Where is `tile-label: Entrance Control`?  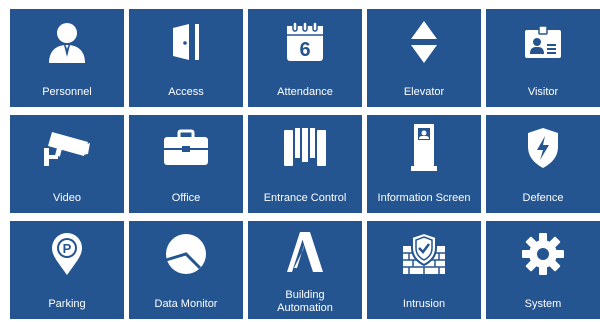
tile-label: Entrance Control is located at coordinates (305, 198).